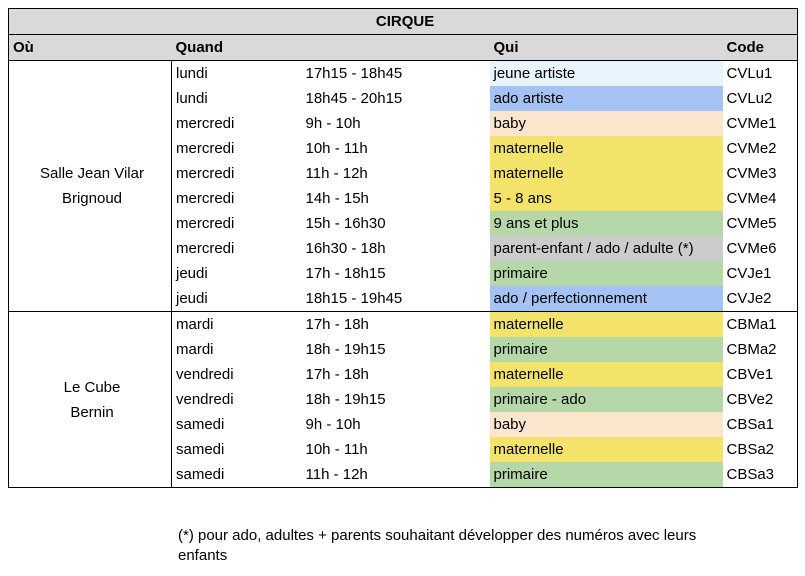  Describe the element at coordinates (760, 449) in the screenshot. I see `code-cell: CBSa2` at that location.